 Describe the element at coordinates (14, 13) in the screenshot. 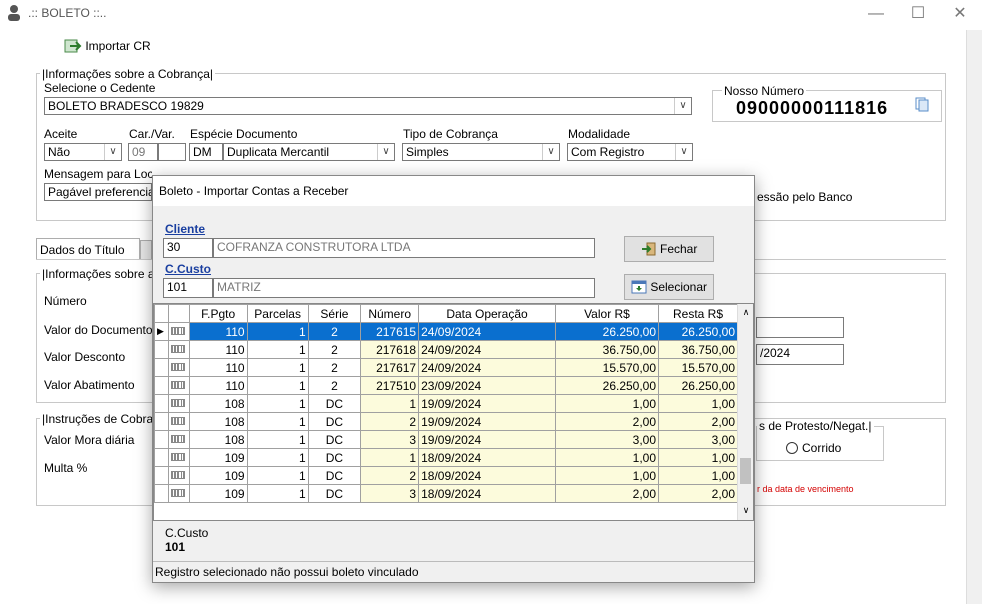

I see `user-icon` at that location.